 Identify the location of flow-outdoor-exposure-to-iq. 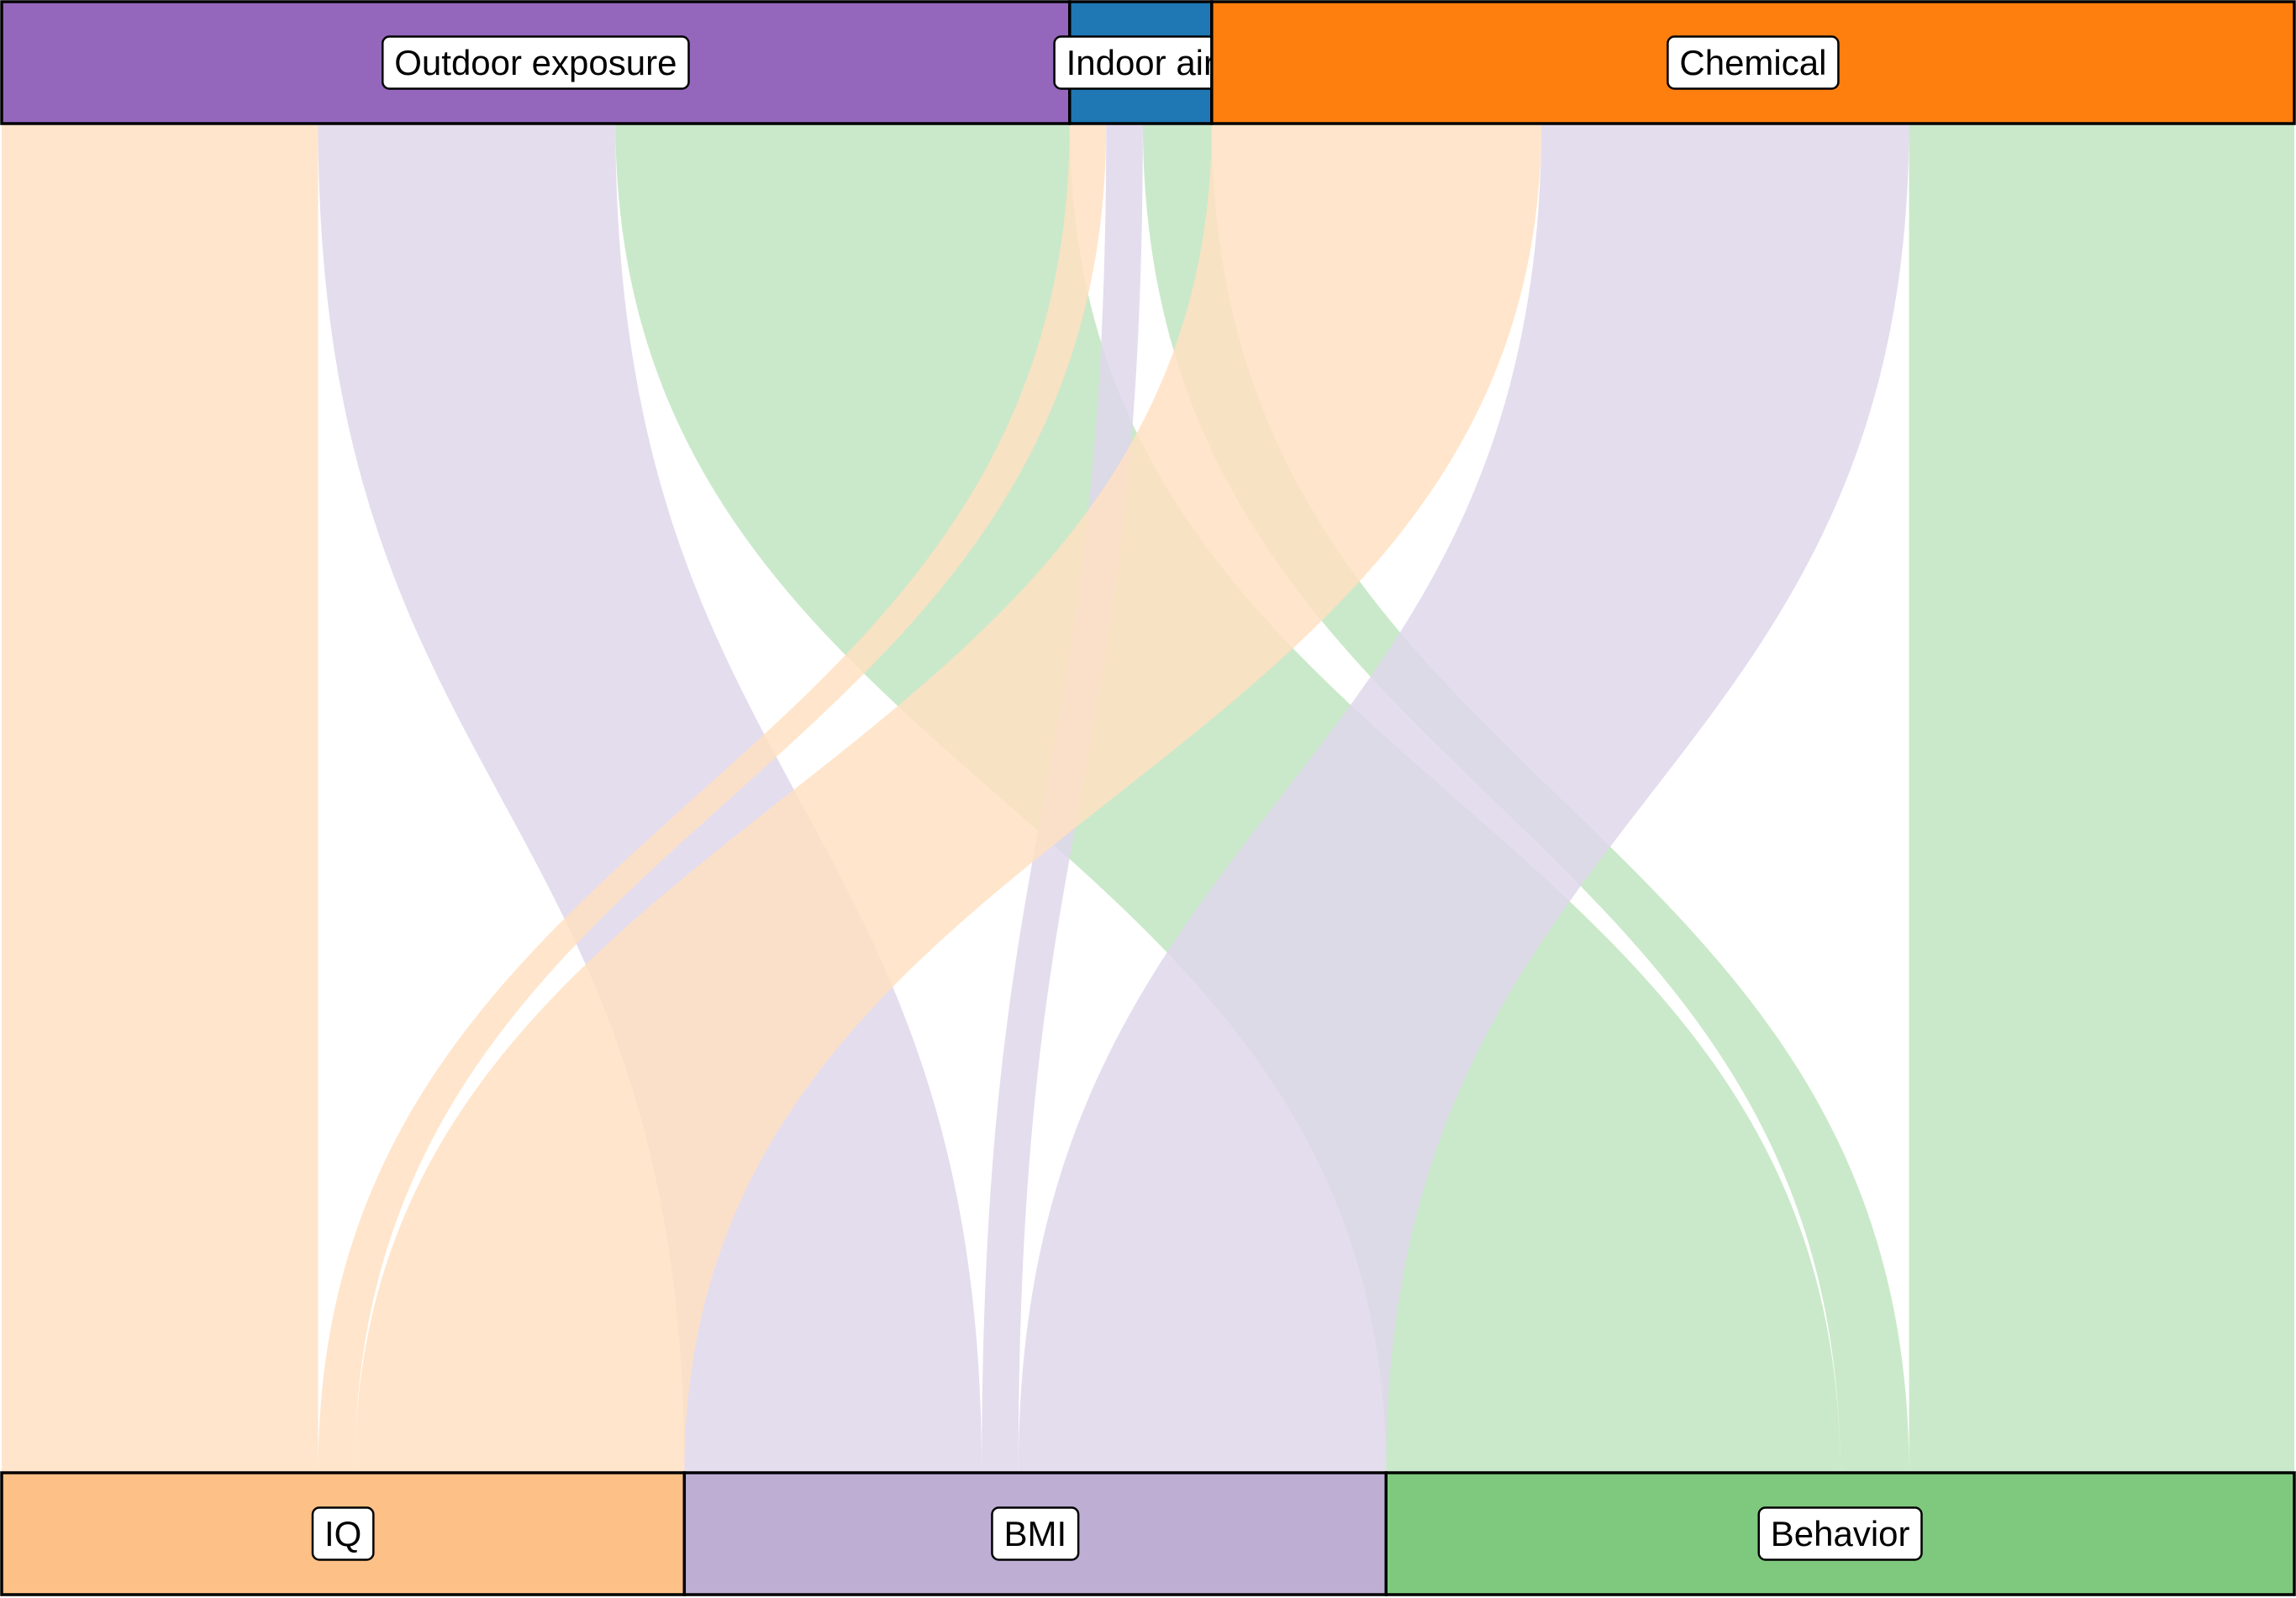
(160, 798).